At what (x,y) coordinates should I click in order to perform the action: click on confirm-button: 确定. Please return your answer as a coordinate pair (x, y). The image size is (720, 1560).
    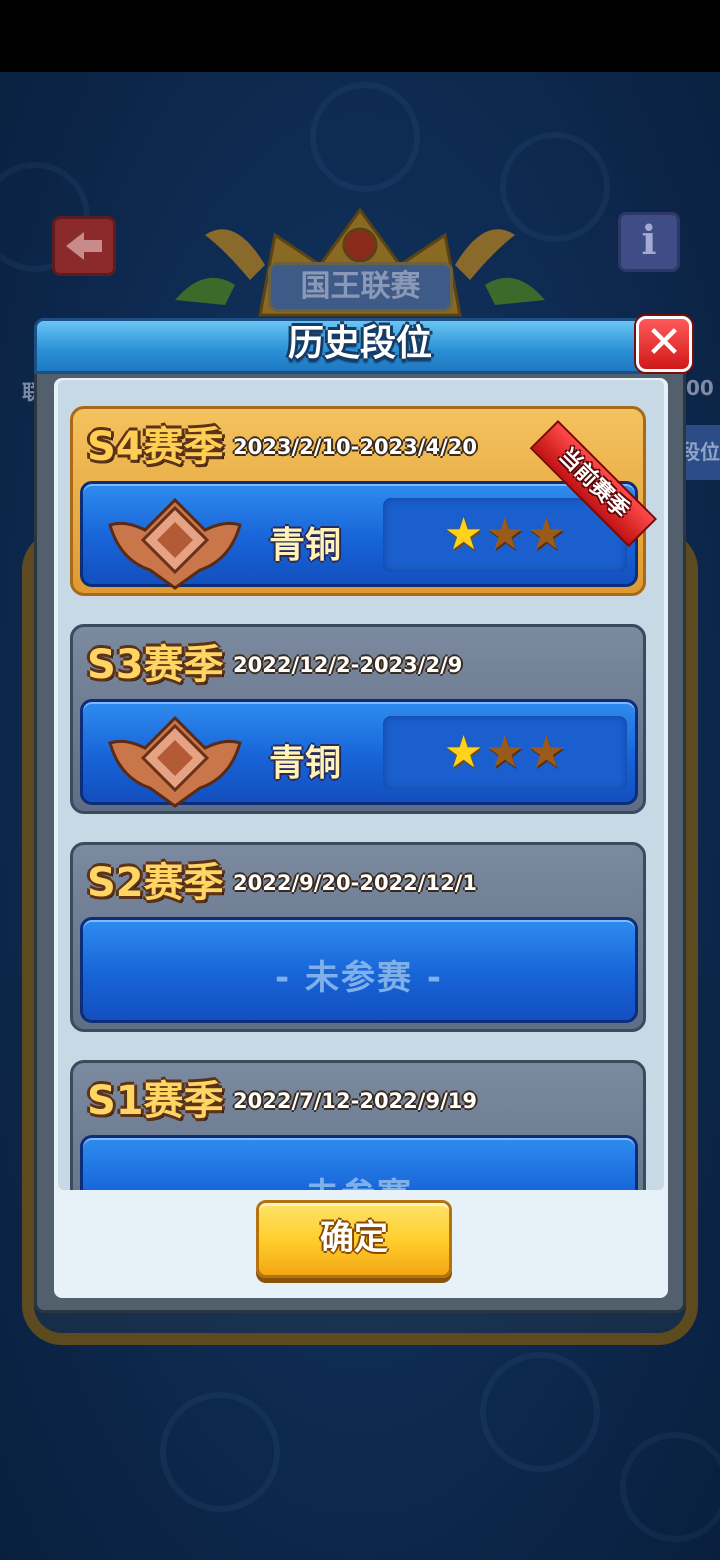
    Looking at the image, I should click on (354, 1239).